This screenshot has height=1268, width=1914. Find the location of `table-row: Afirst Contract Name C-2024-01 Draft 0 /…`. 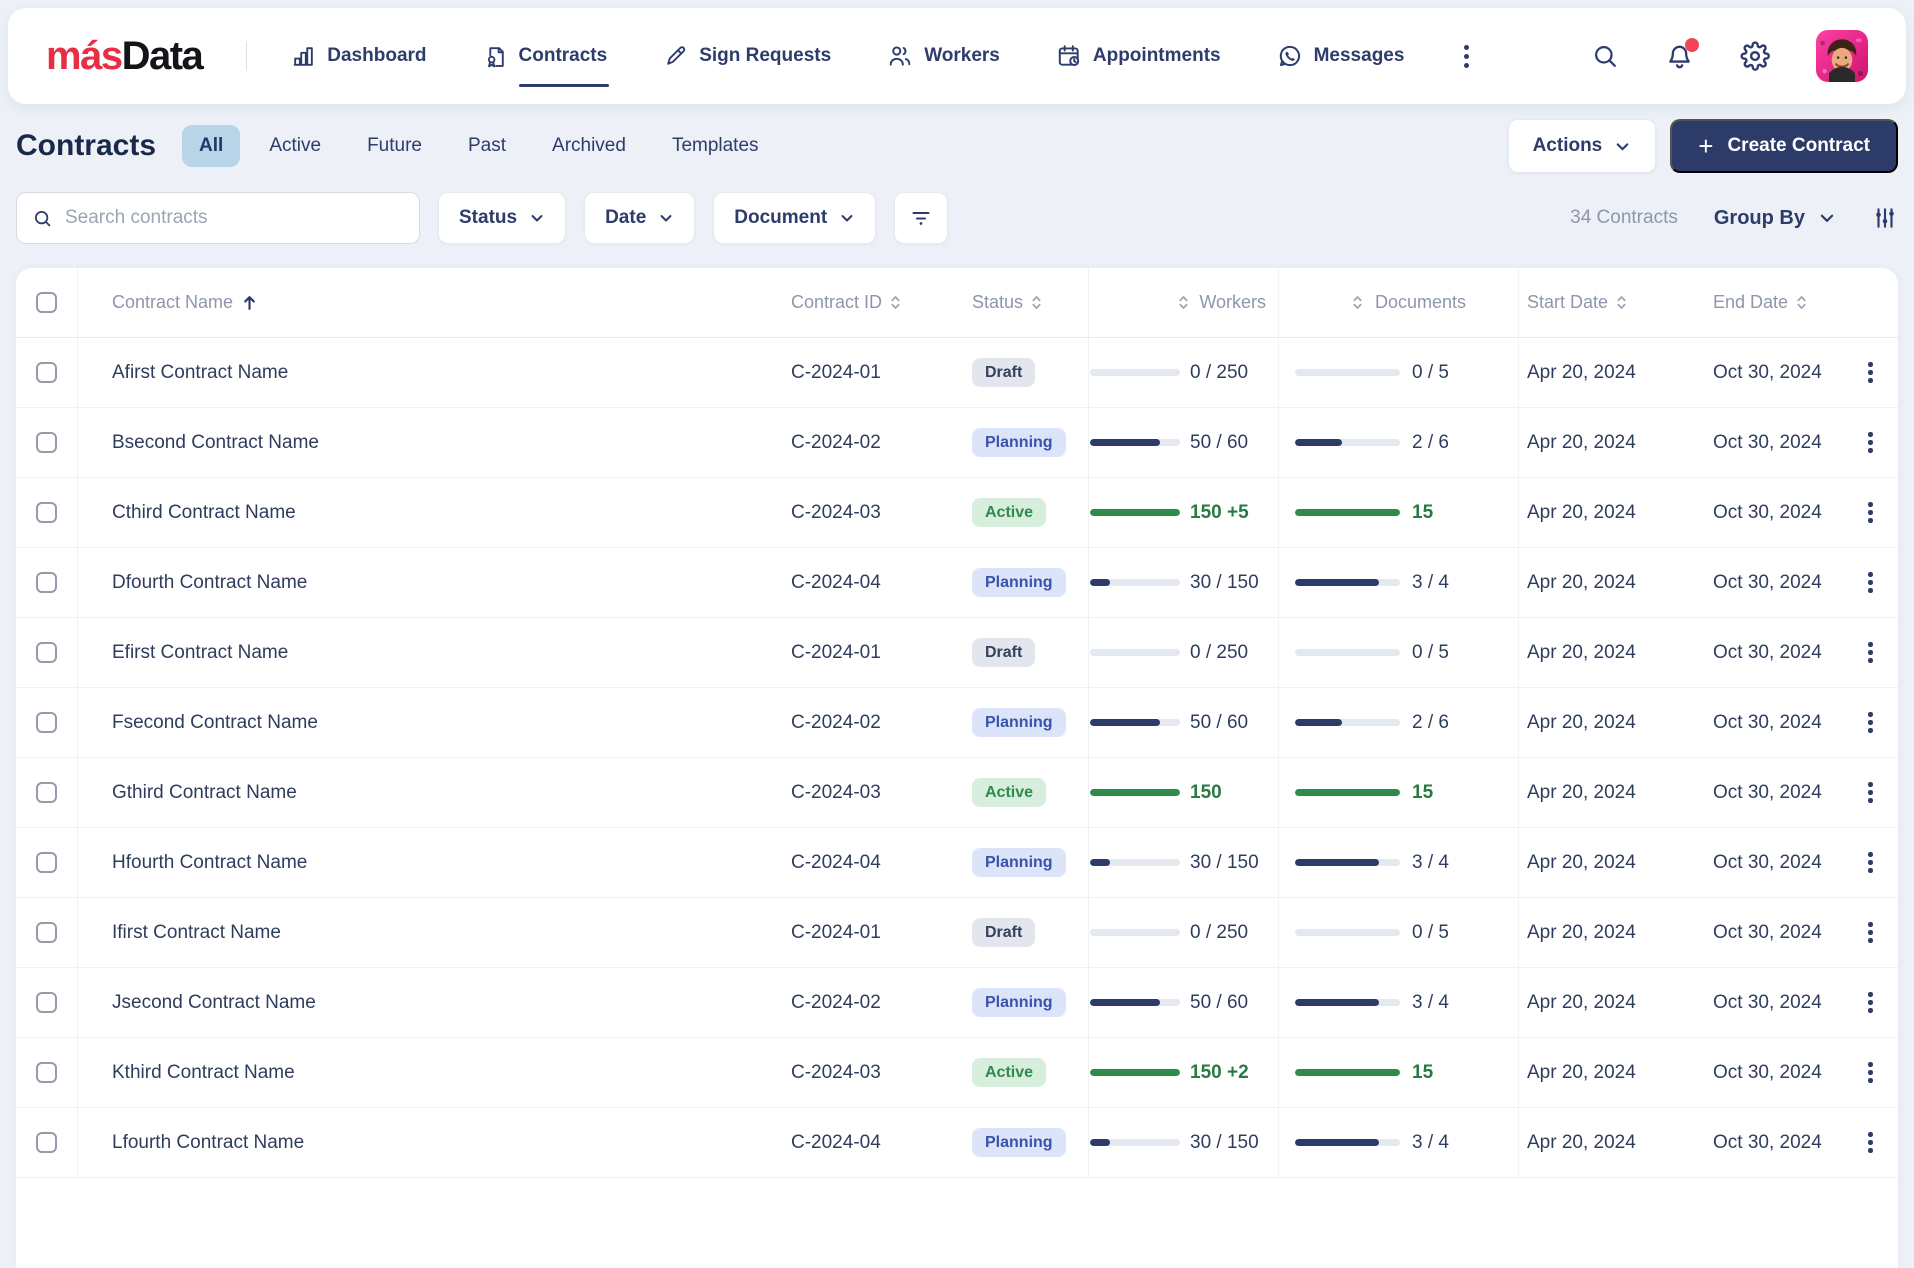

table-row: Afirst Contract Name C-2024-01 Draft 0 /… is located at coordinates (957, 373).